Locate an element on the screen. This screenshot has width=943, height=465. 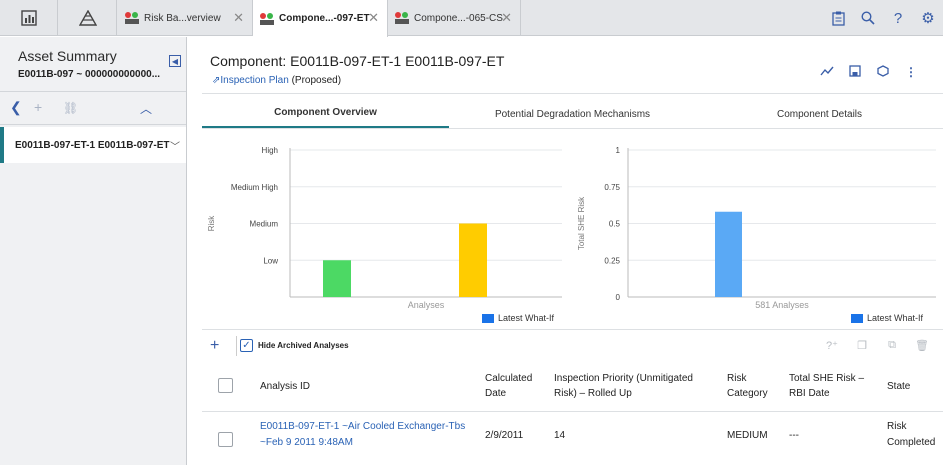
cube-icon is located at coordinates (883, 72).